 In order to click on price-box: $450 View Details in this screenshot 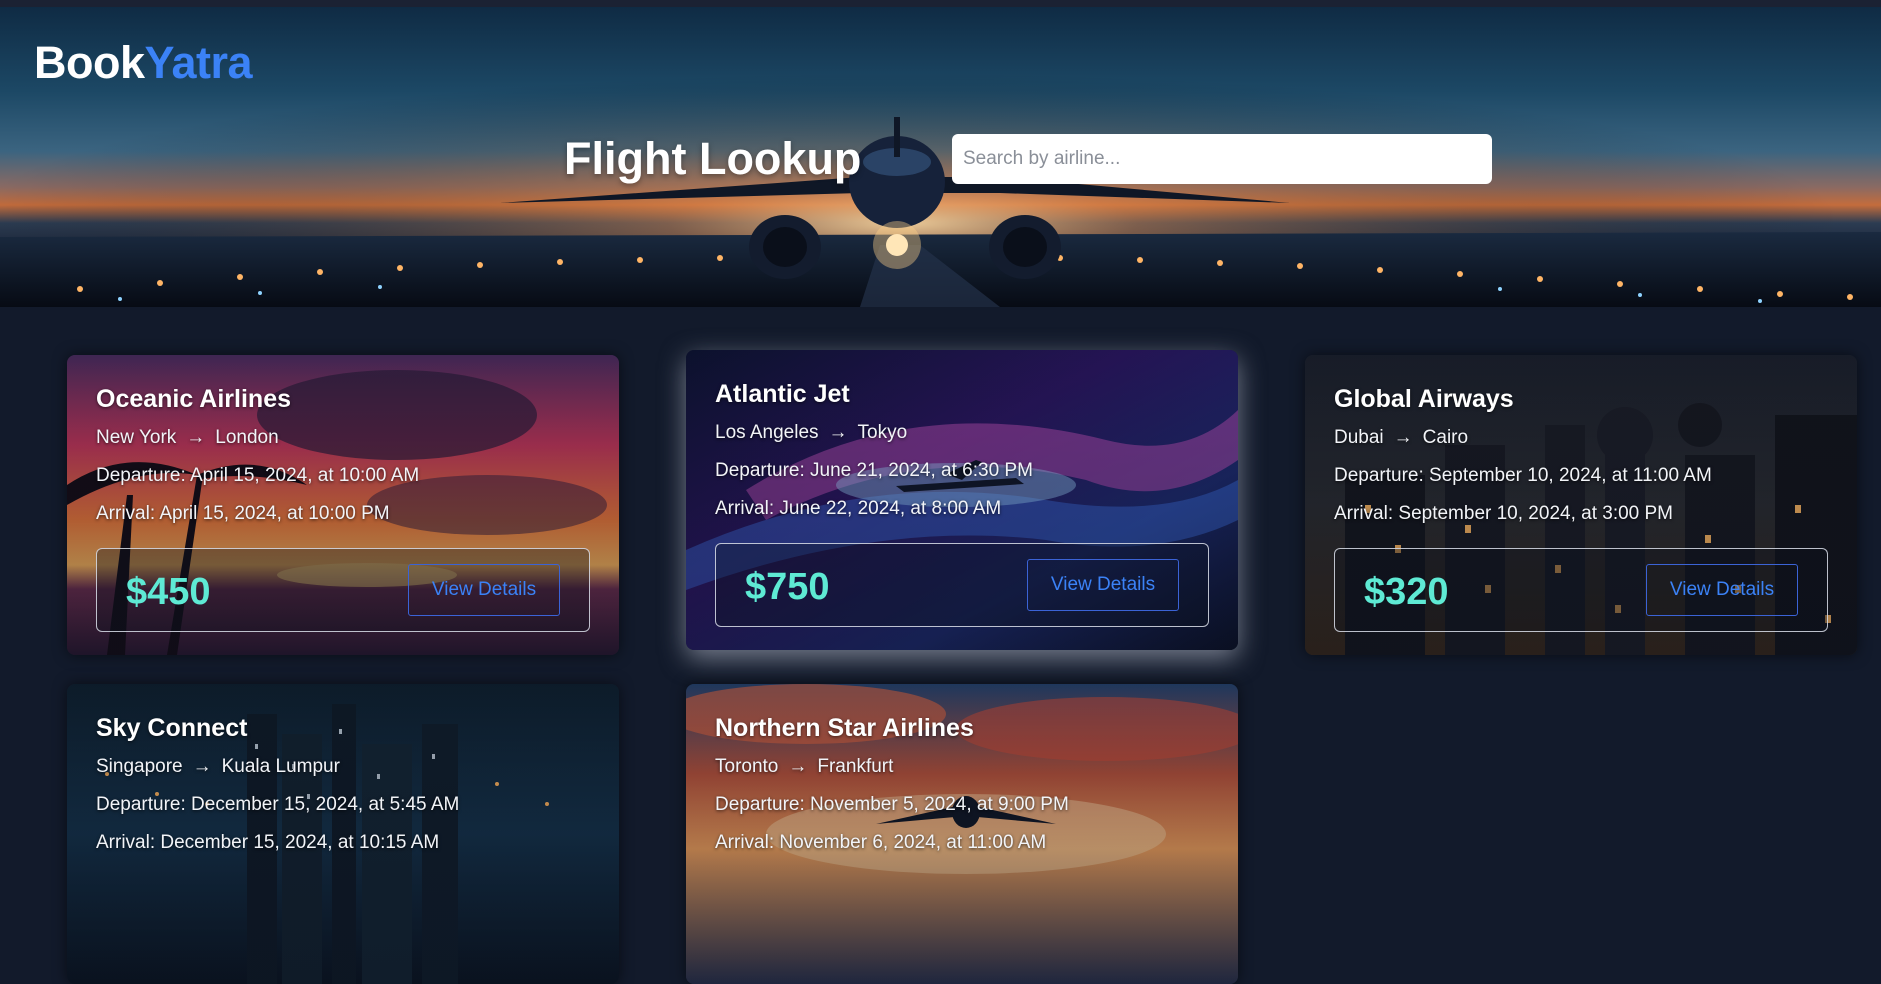, I will do `click(343, 590)`.